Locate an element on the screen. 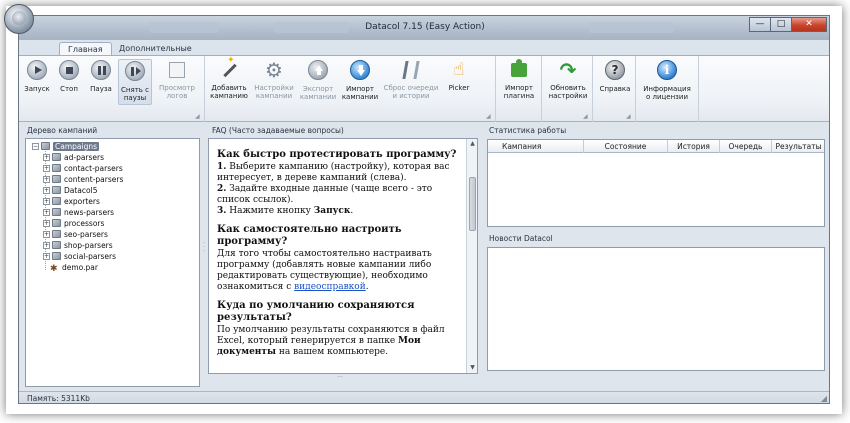 This screenshot has height=423, width=850. collapse-icon: − is located at coordinates (35, 146).